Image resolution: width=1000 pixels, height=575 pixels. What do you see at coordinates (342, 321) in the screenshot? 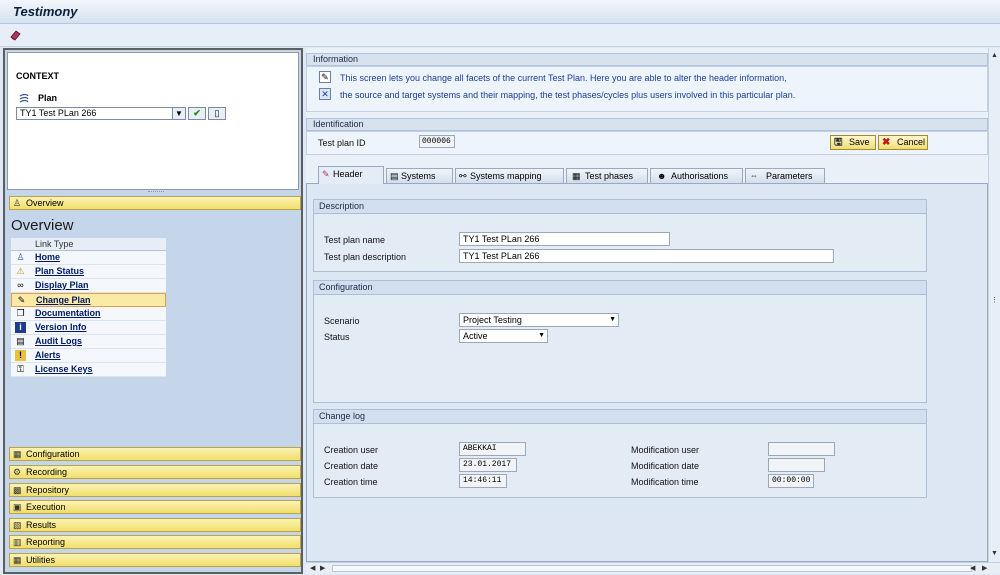
I see `scenario-label: Scenario` at bounding box center [342, 321].